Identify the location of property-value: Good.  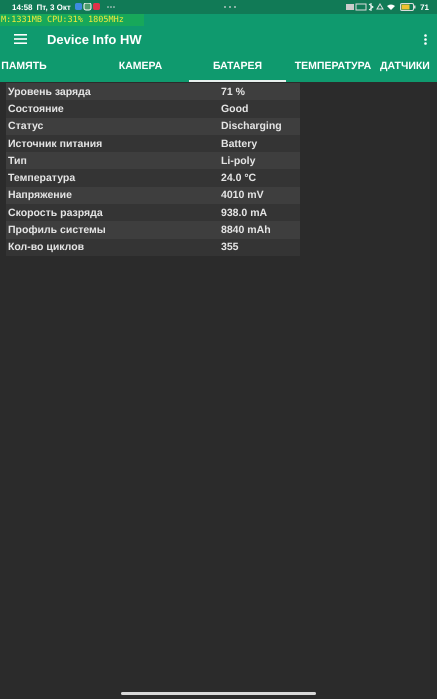
(235, 108).